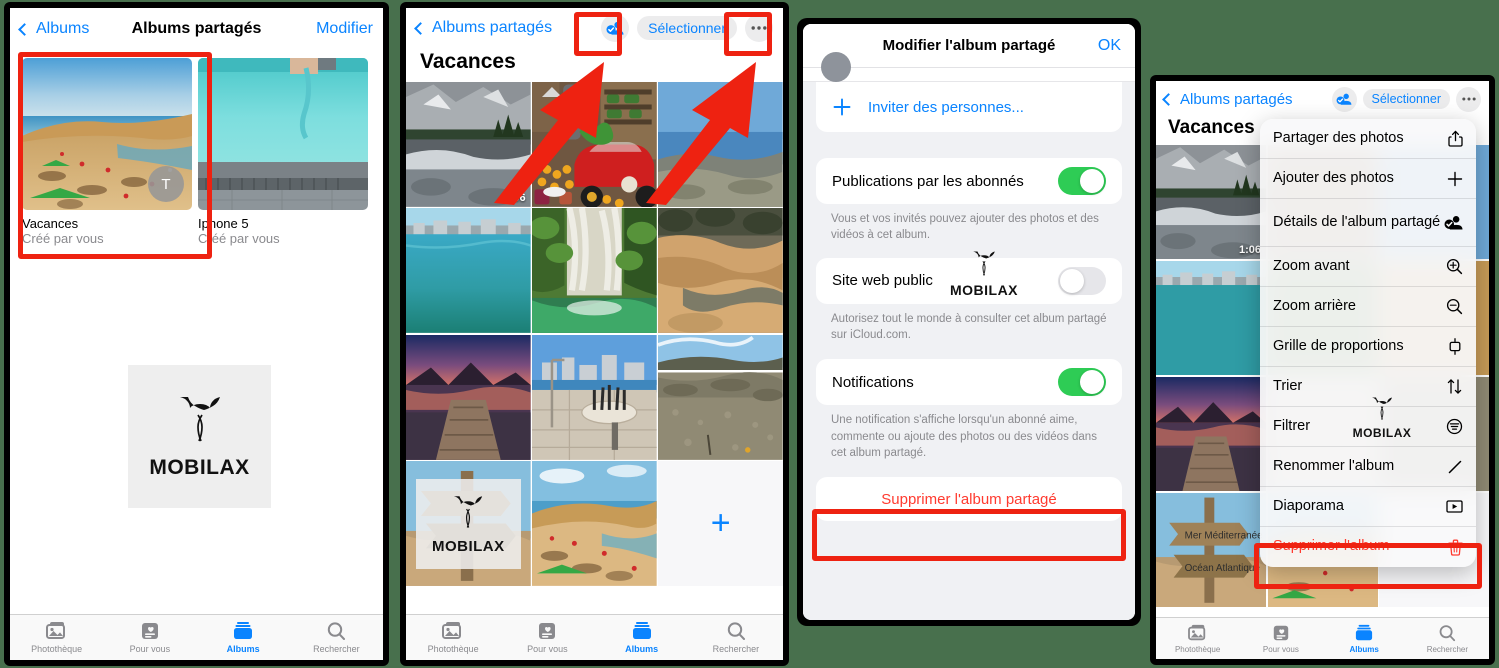  Describe the element at coordinates (1357, 221) in the screenshot. I see `menu-item-label: Détails de l'album partagé` at that location.